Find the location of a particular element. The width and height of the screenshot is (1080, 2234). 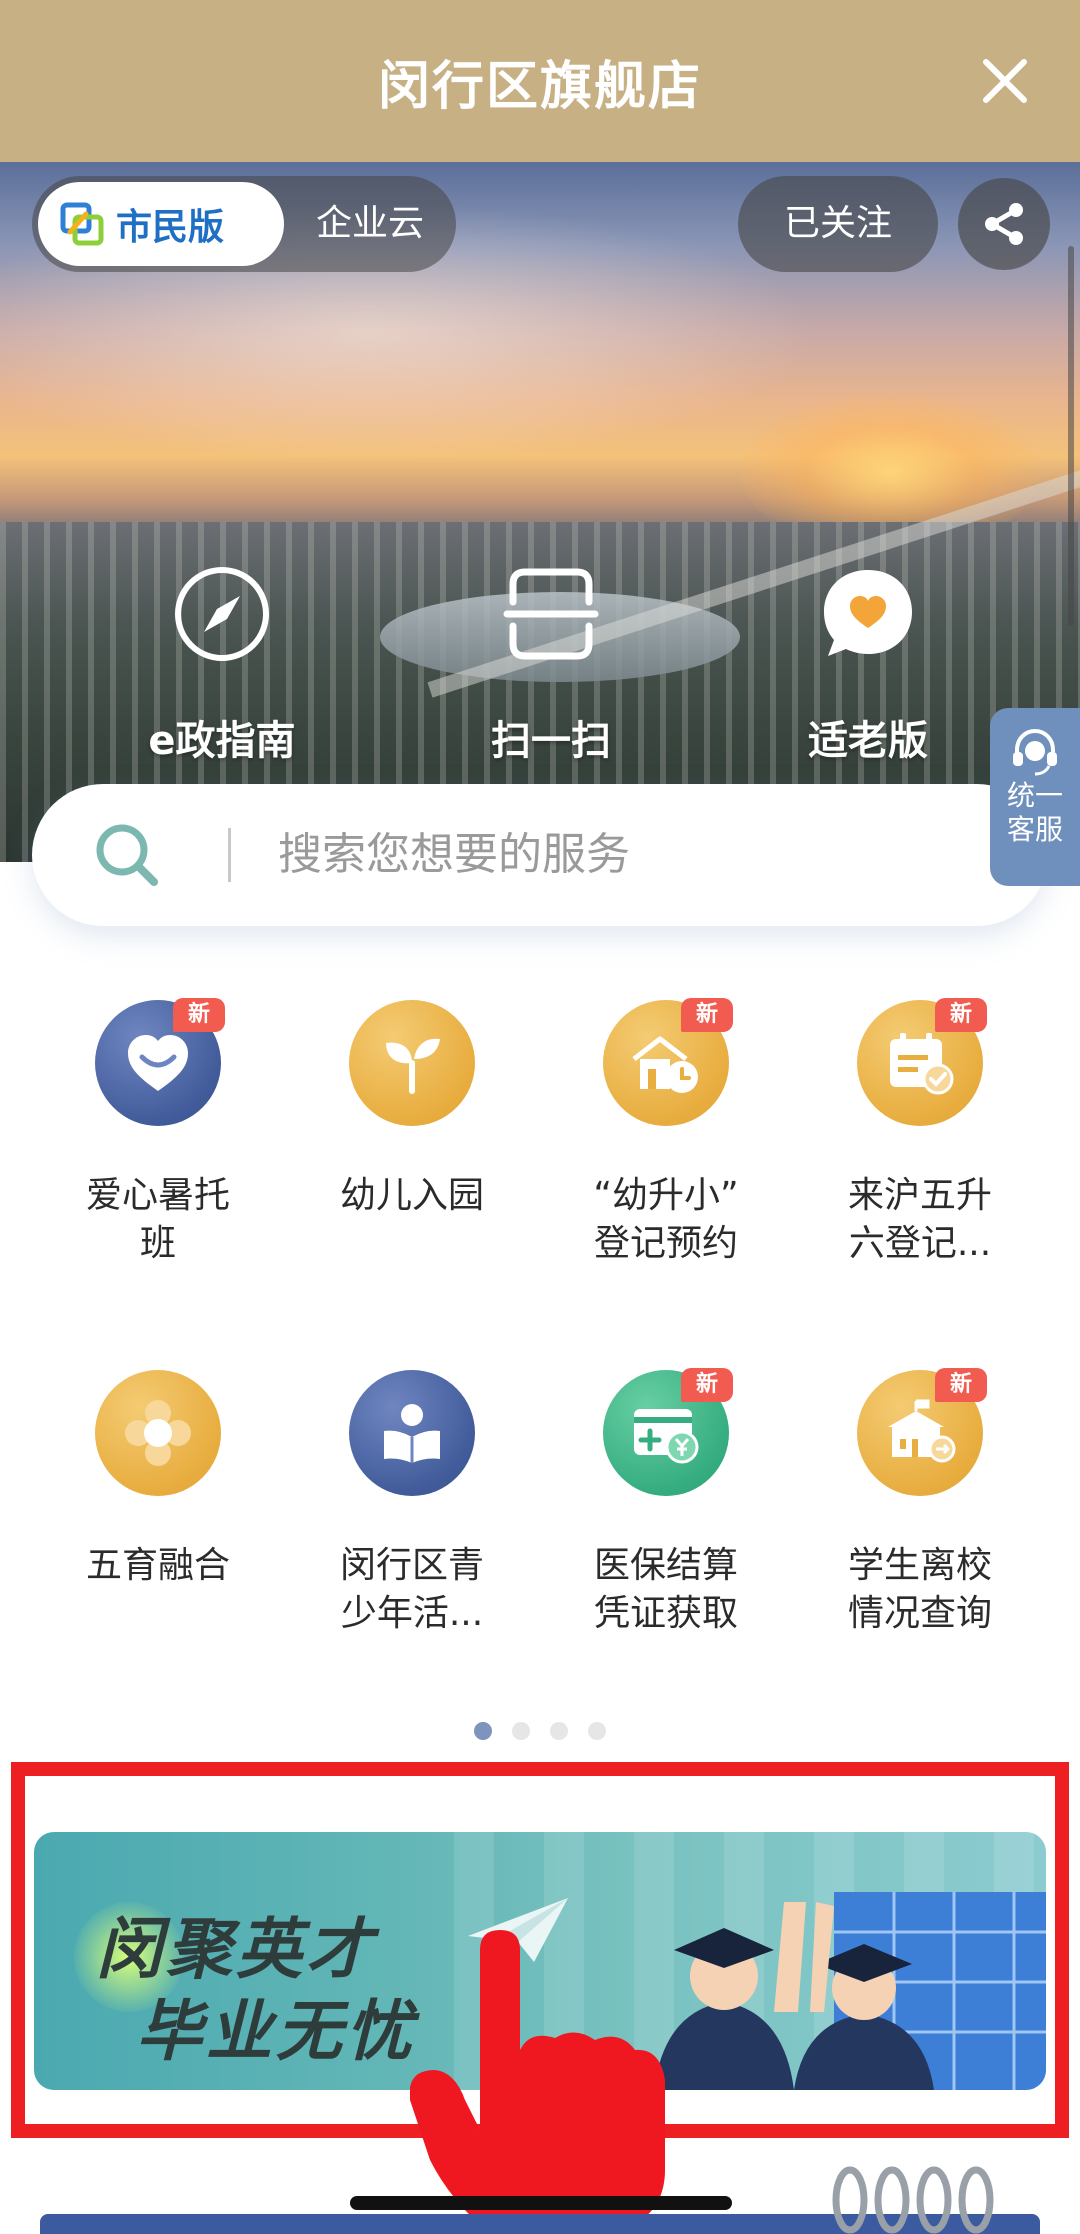

search-divider is located at coordinates (229, 855).